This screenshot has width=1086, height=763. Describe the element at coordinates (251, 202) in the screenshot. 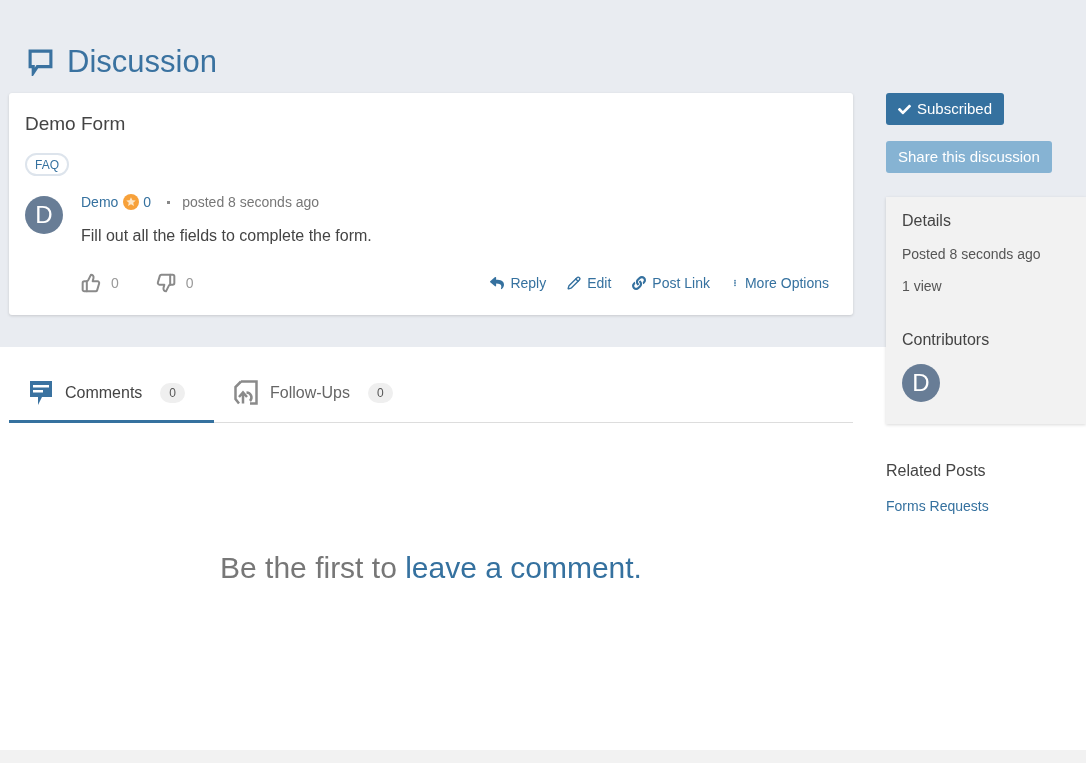

I see `post-time: posted 8 seconds ago` at that location.